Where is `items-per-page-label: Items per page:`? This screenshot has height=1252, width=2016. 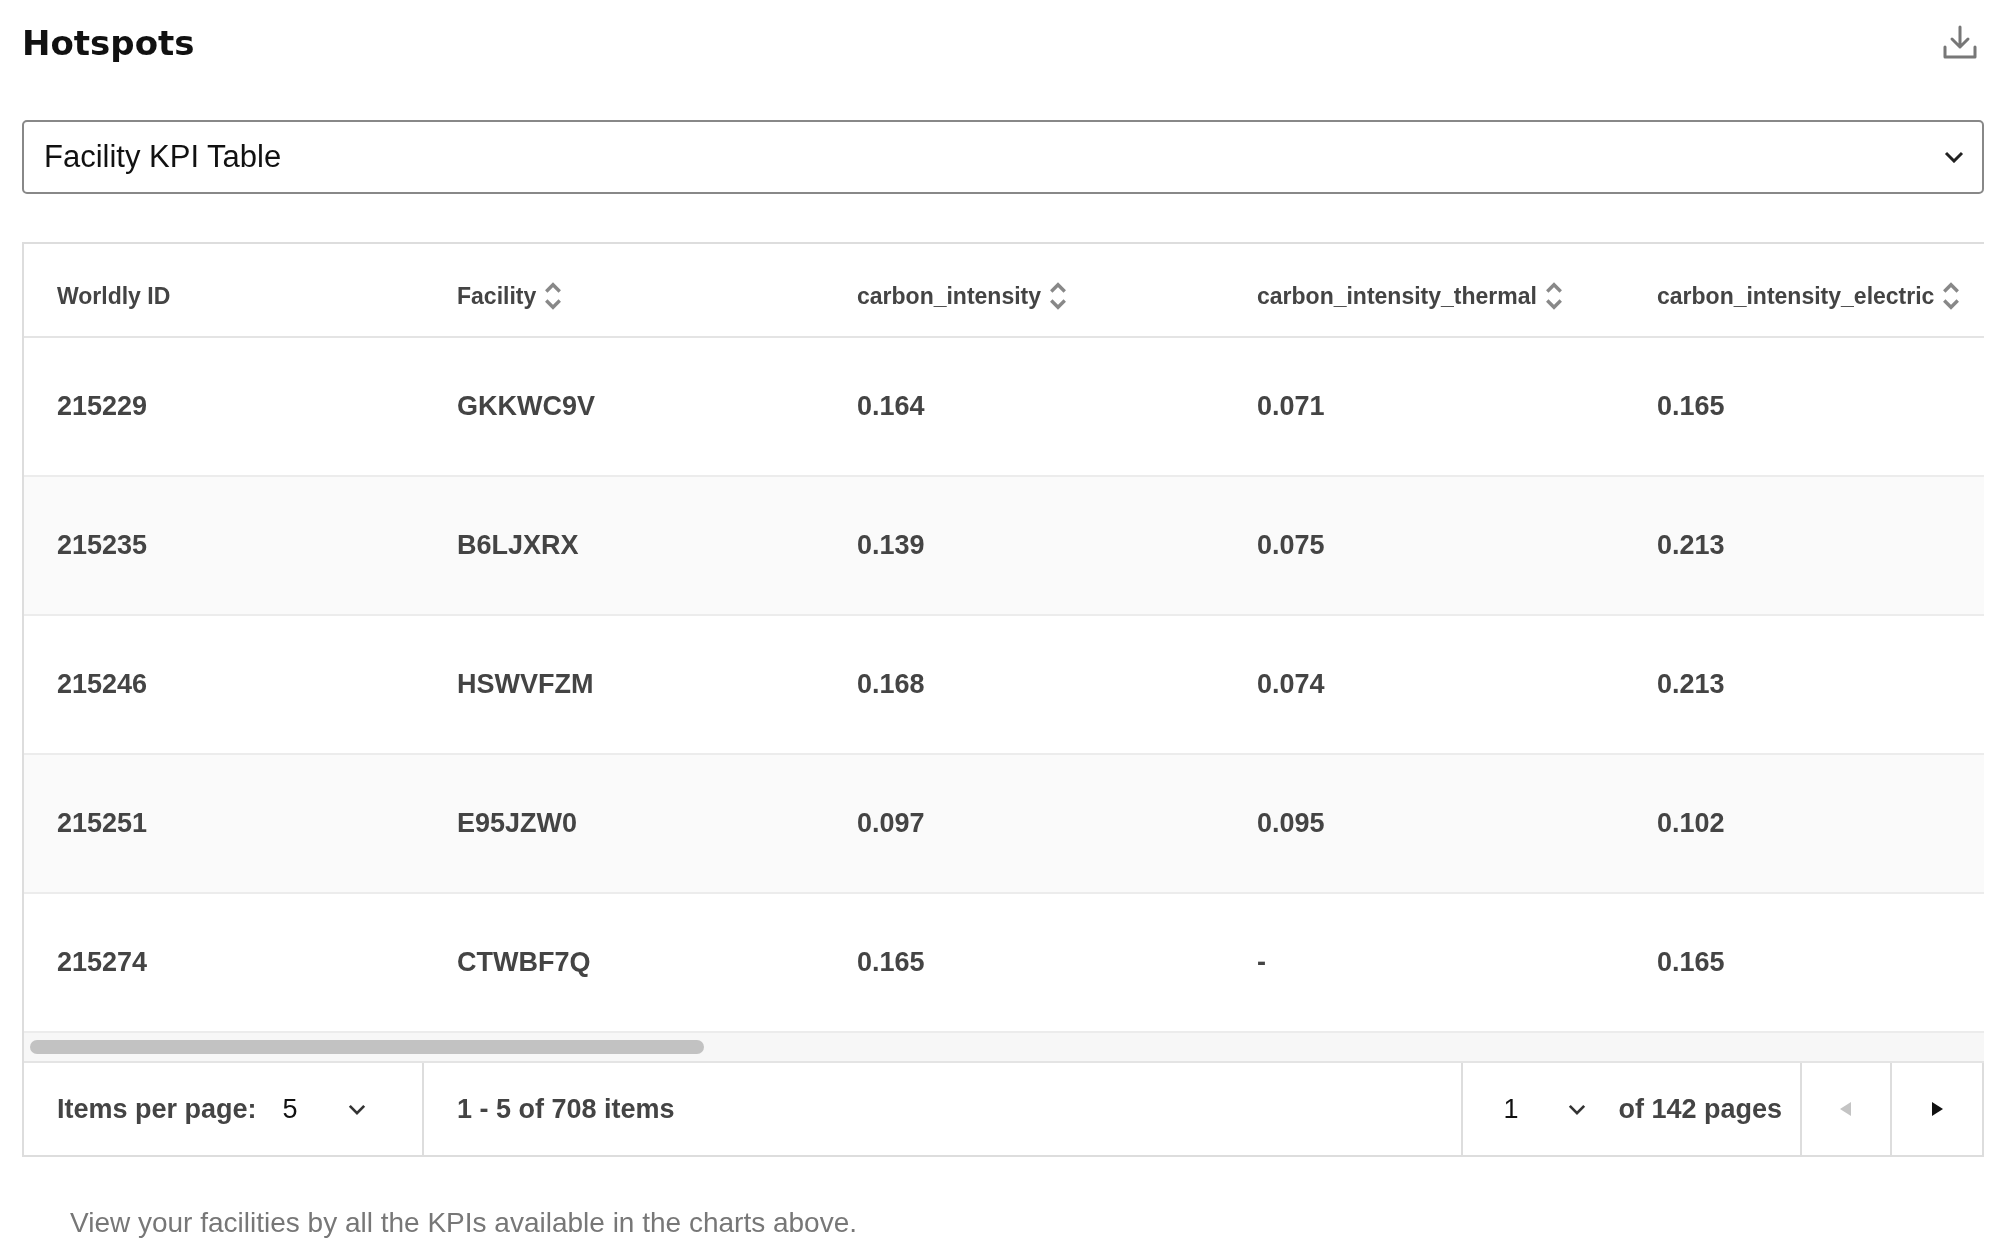 items-per-page-label: Items per page: is located at coordinates (157, 1109).